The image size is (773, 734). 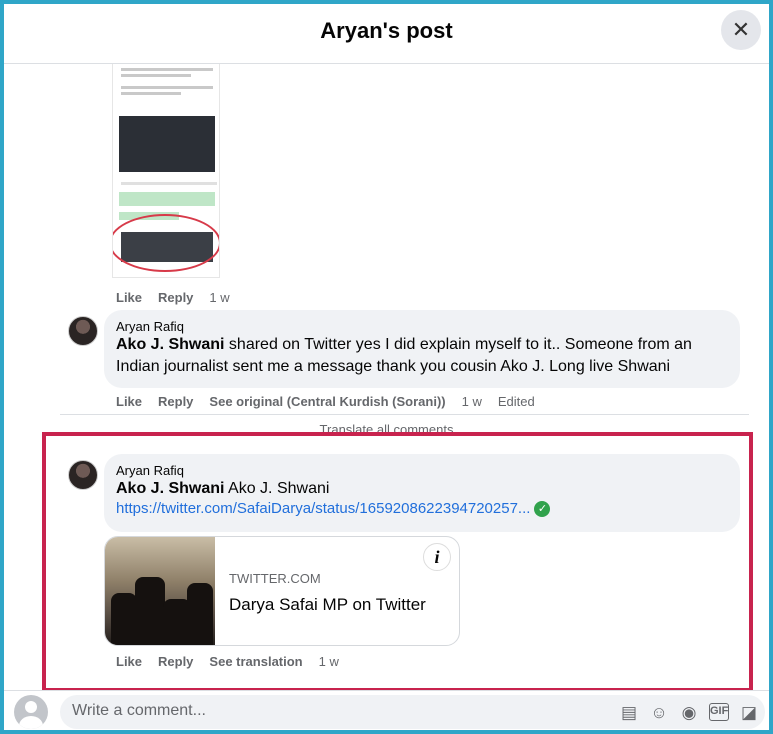 I want to click on annotation-circle, so click(x=166, y=243).